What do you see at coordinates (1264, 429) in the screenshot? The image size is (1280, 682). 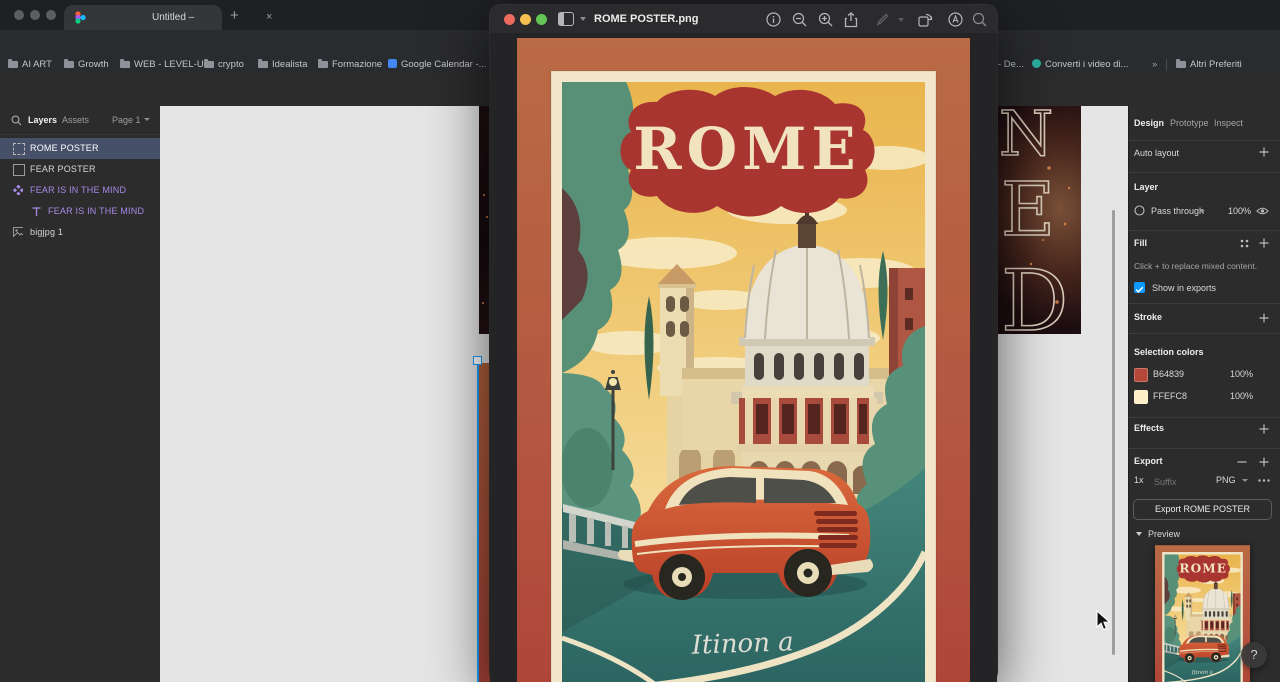 I see `add-effect-icon` at bounding box center [1264, 429].